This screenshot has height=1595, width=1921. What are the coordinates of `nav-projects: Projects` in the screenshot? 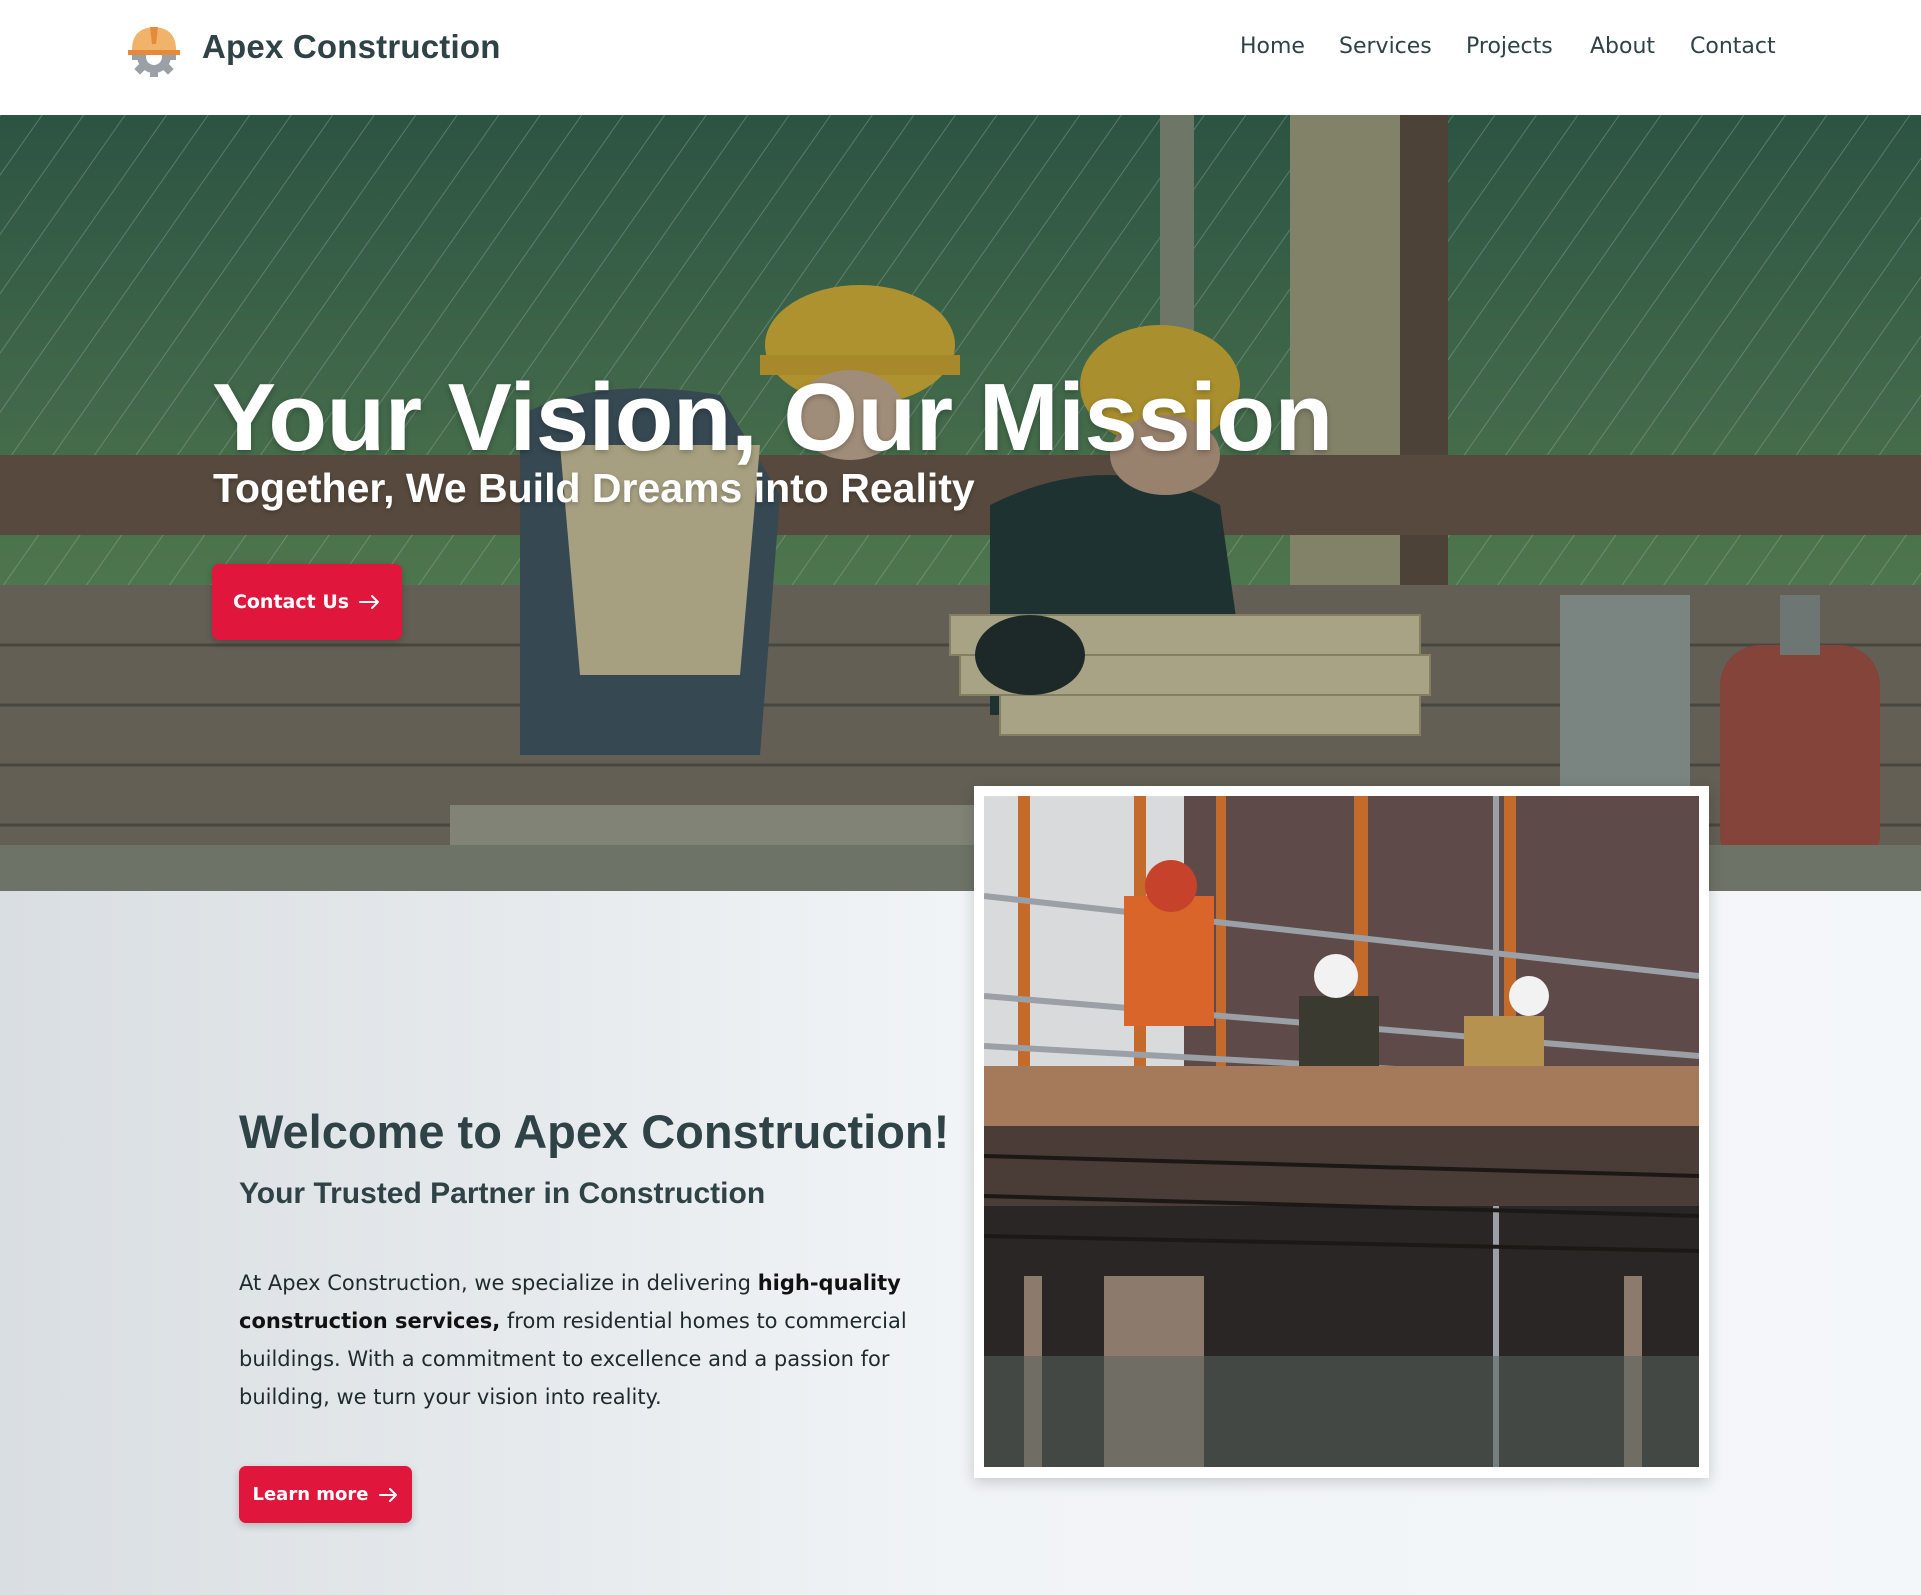 It's located at (1509, 46).